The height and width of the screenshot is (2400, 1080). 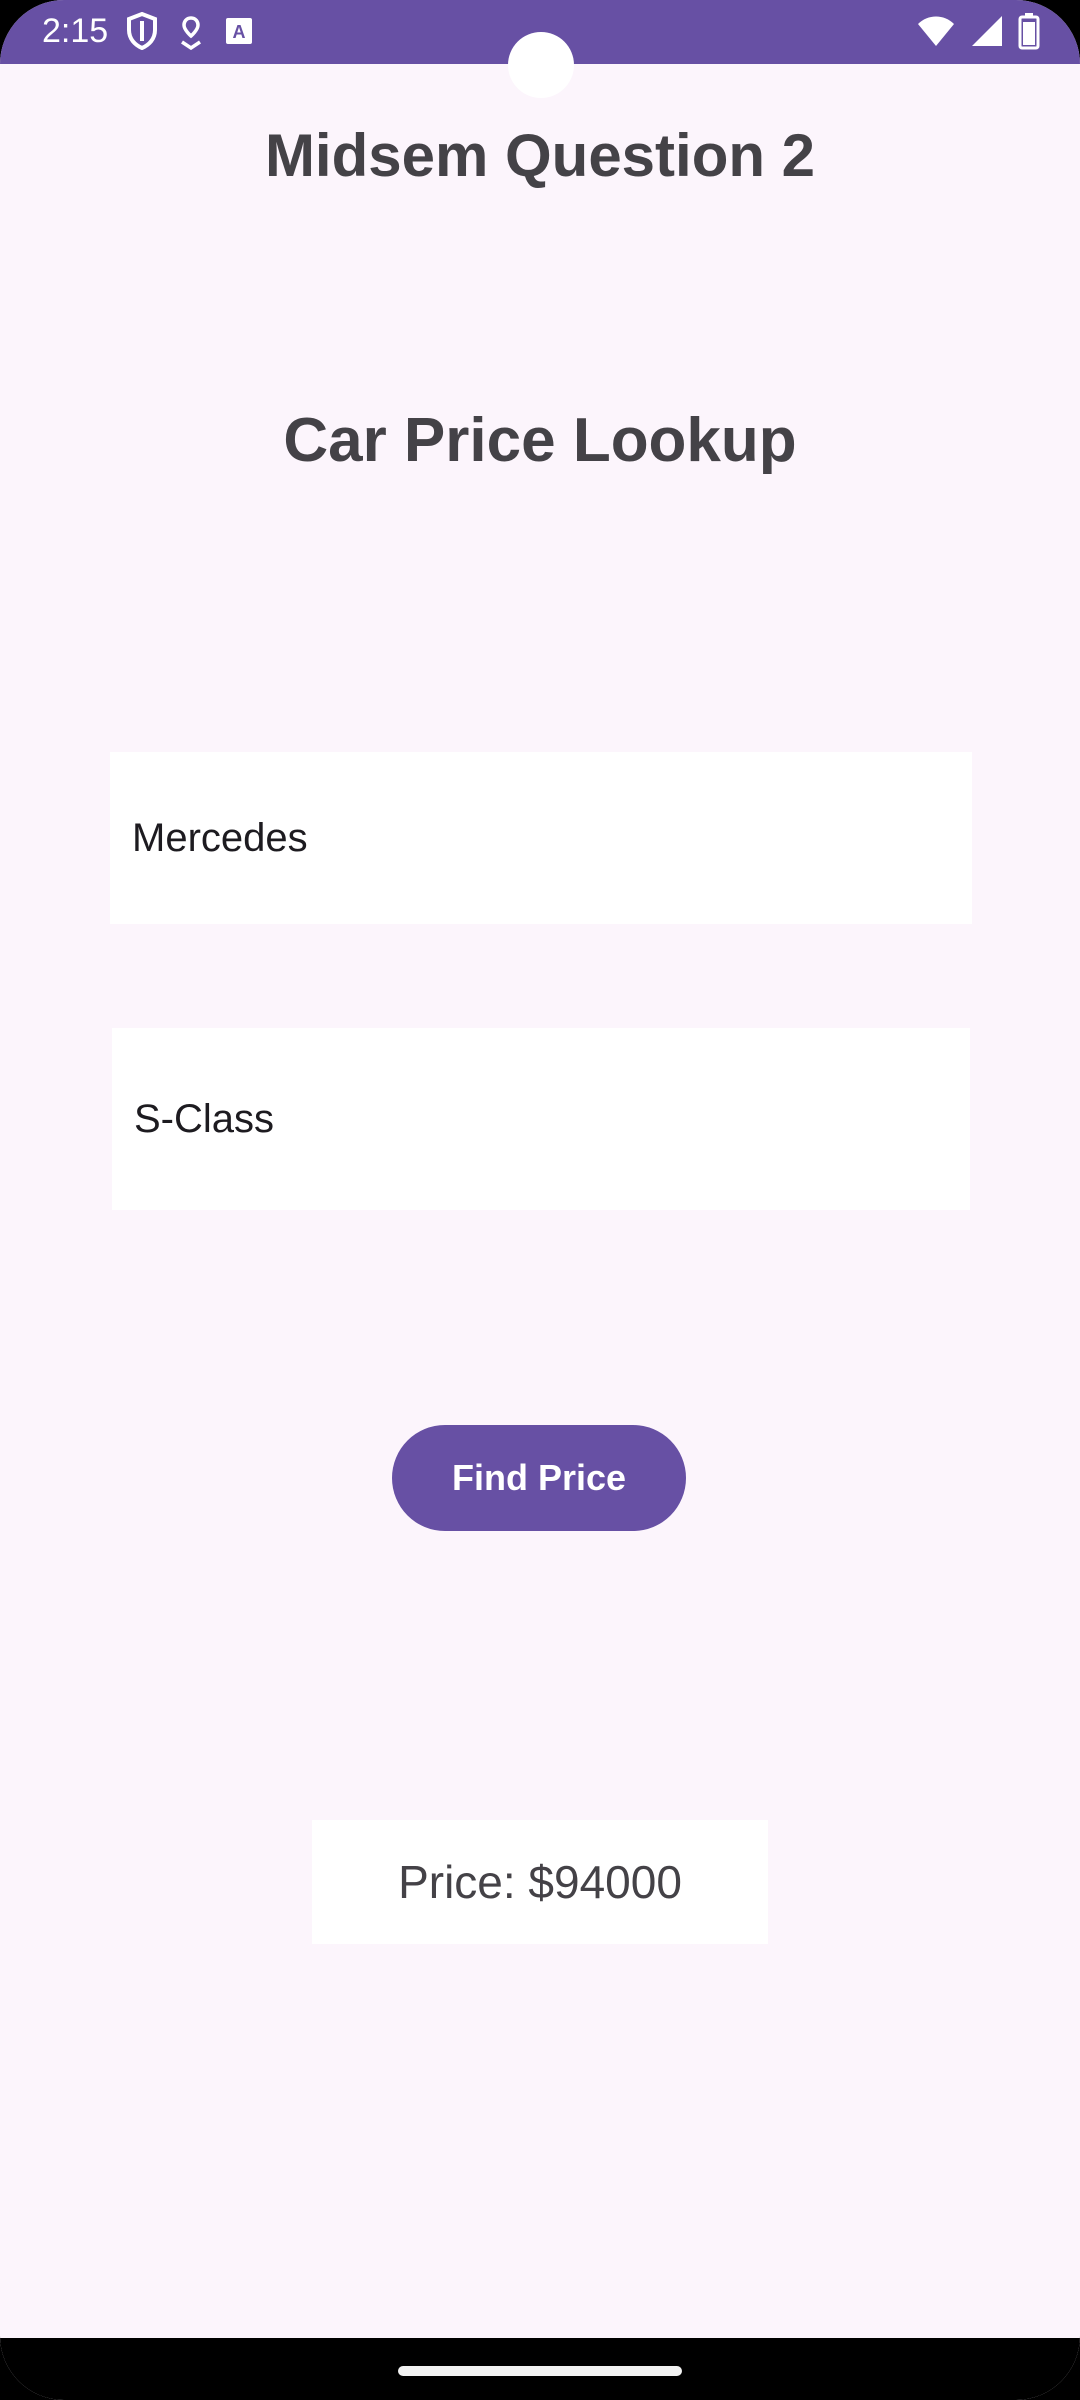 What do you see at coordinates (540, 440) in the screenshot?
I see `page-heading: Car Price Lookup` at bounding box center [540, 440].